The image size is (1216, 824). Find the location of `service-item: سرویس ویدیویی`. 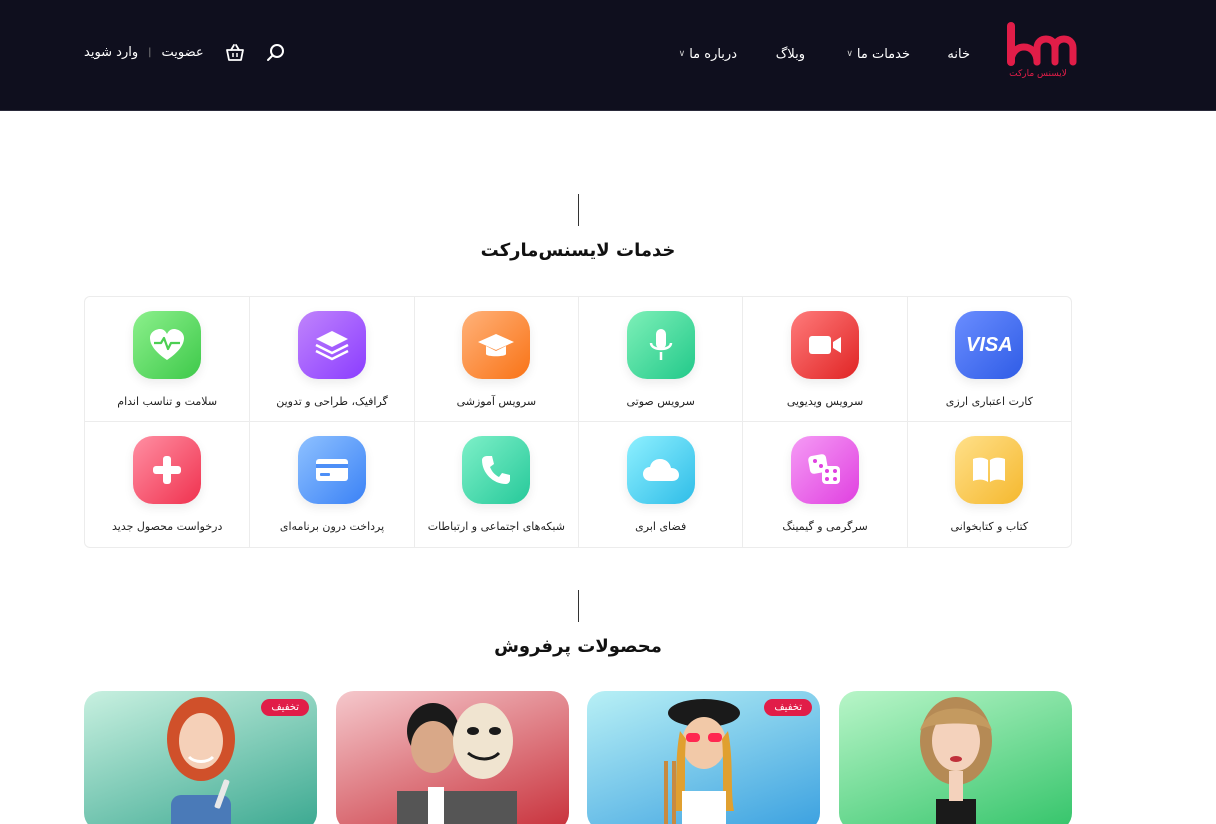

service-item: سرویس ویدیویی is located at coordinates (824, 359).